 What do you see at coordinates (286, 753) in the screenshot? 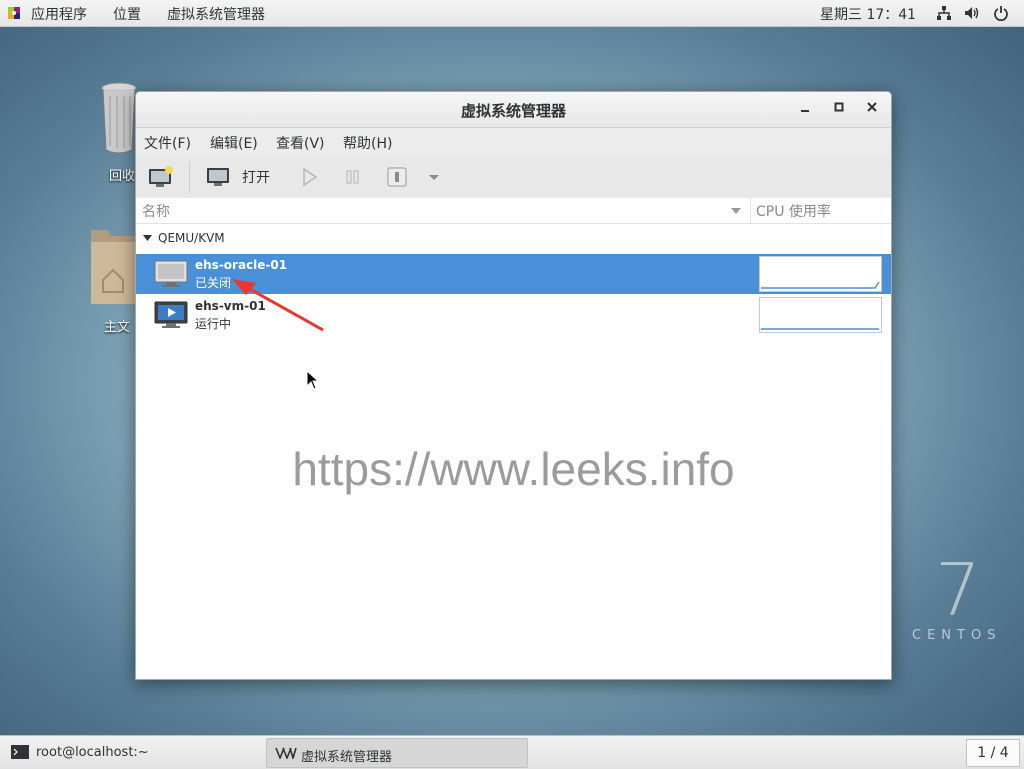
I see `virt-manager-icon` at bounding box center [286, 753].